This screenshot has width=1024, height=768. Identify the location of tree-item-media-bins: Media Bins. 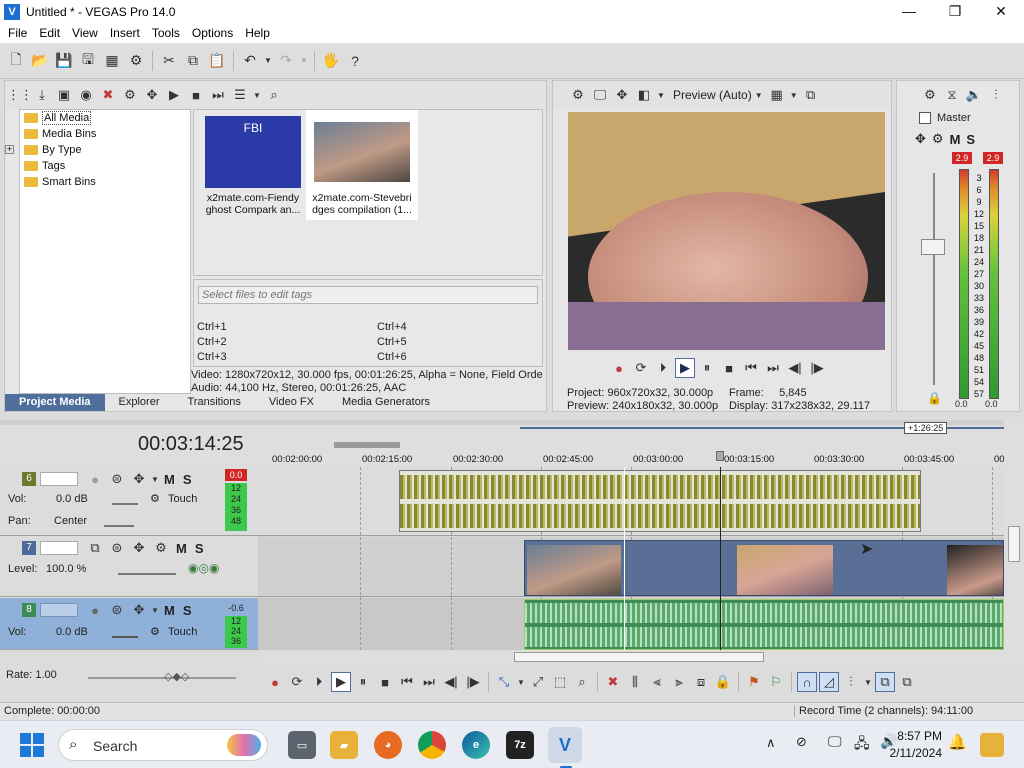
(105, 134).